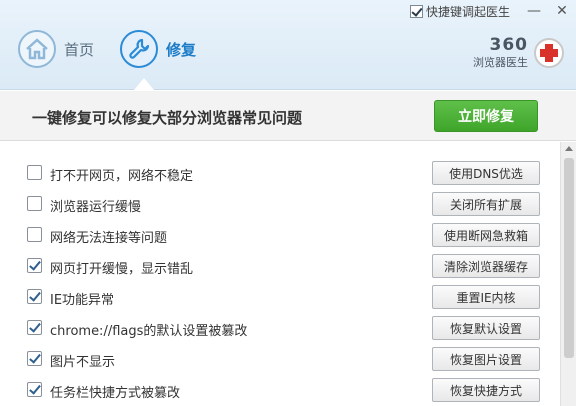 The height and width of the screenshot is (406, 576). I want to click on issue-row: 网络无法连接等问题 使用断网急救箱, so click(280, 235).